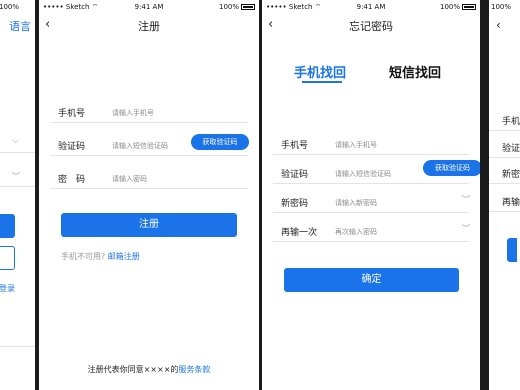 The width and height of the screenshot is (520, 390). What do you see at coordinates (129, 179) in the screenshot?
I see `password-input: 请输入密码` at bounding box center [129, 179].